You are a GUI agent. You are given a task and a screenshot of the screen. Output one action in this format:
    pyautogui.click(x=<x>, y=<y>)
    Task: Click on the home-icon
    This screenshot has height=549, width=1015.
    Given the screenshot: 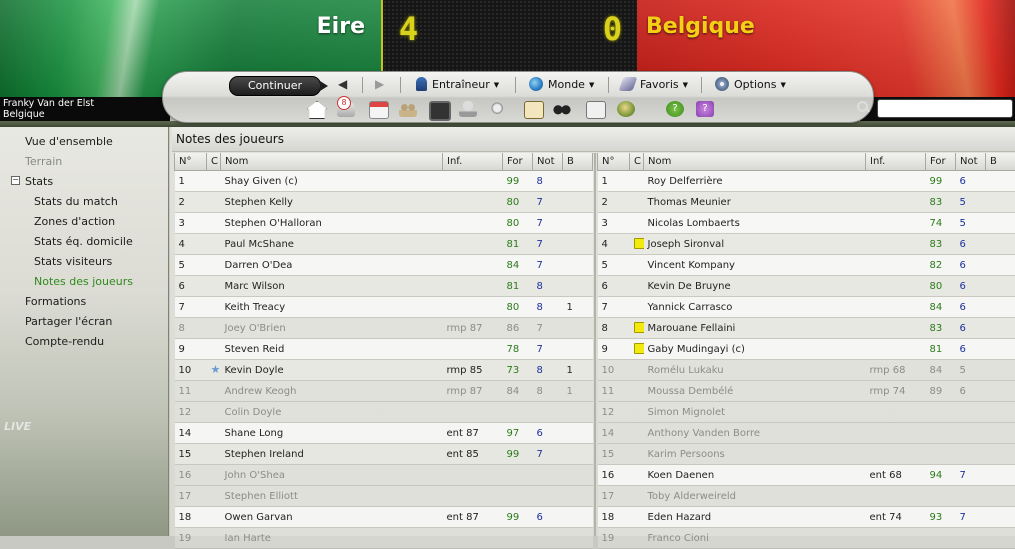 What is the action you would take?
    pyautogui.click(x=317, y=110)
    